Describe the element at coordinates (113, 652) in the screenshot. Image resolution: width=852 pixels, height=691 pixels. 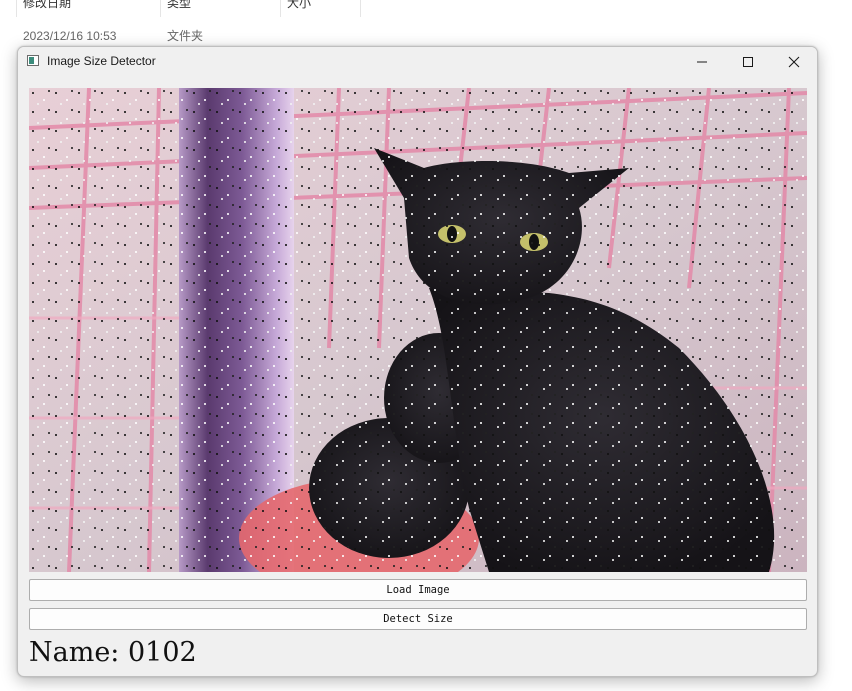
I see `image-name-label: Name: 0102` at that location.